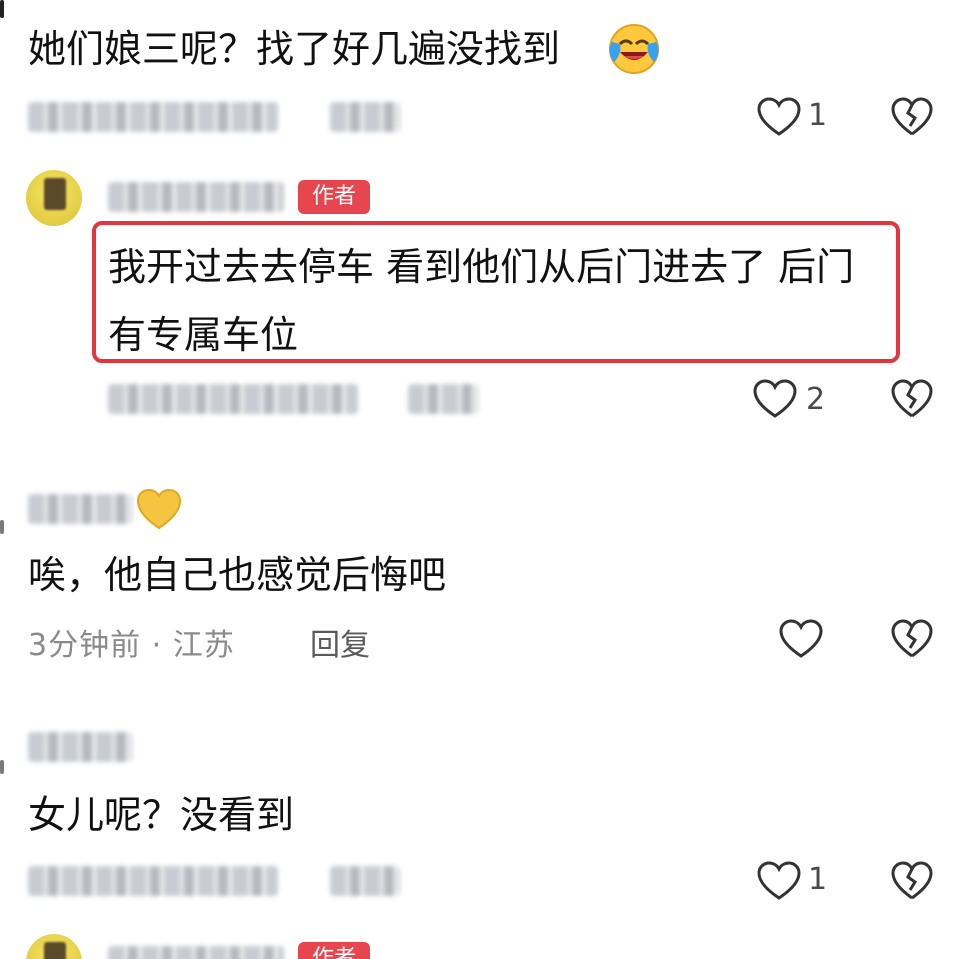 The width and height of the screenshot is (960, 959). I want to click on reply-button: 回复, so click(340, 642).